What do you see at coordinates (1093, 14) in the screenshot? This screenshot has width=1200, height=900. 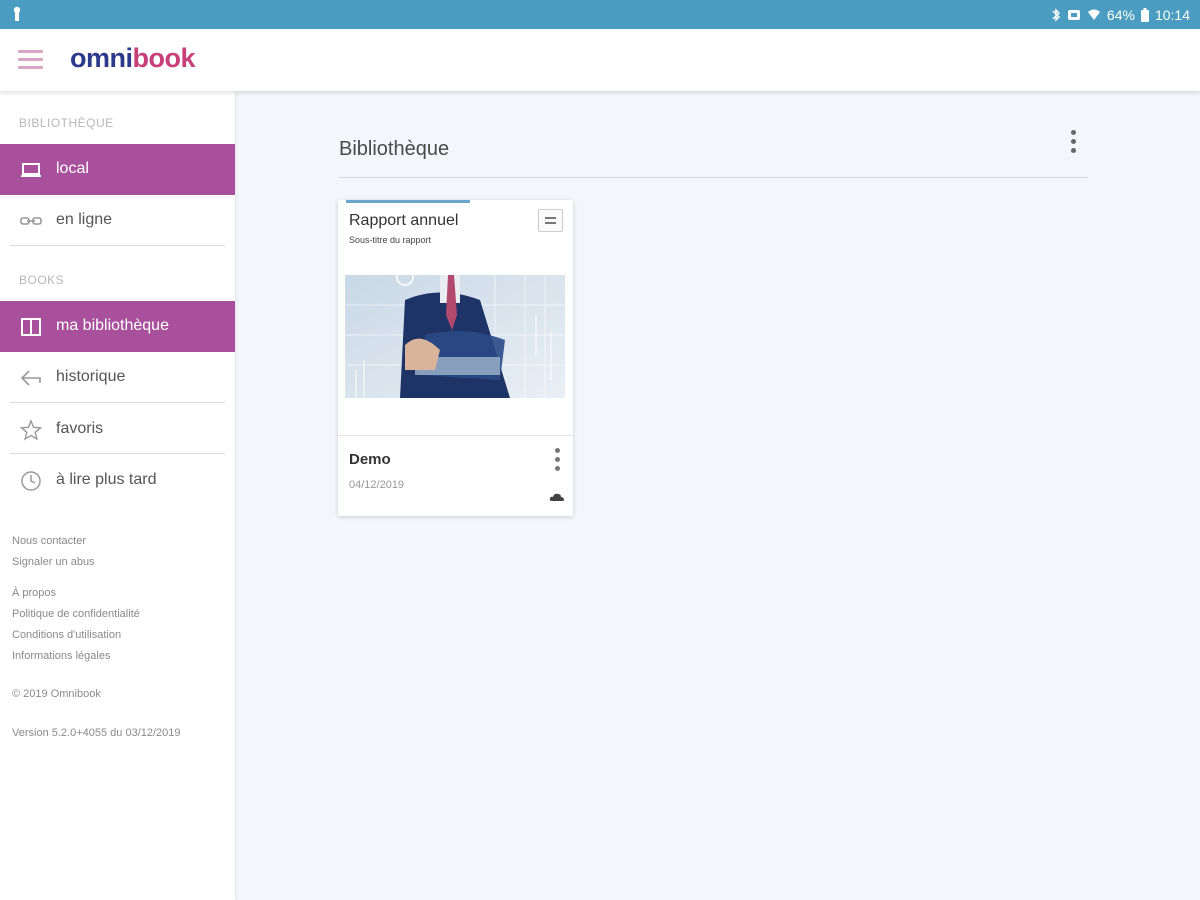 I see `wifi-icon` at bounding box center [1093, 14].